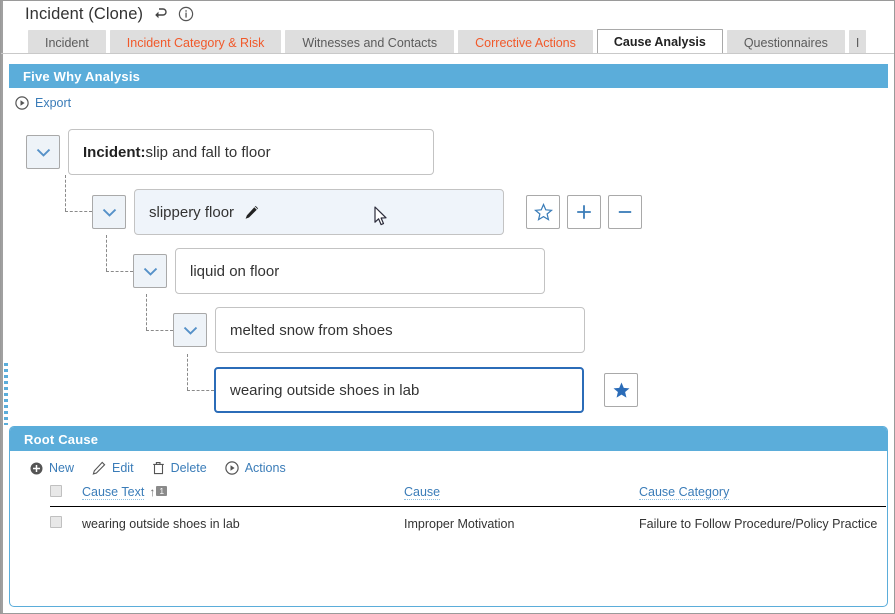  I want to click on row-select-cell, so click(66, 524).